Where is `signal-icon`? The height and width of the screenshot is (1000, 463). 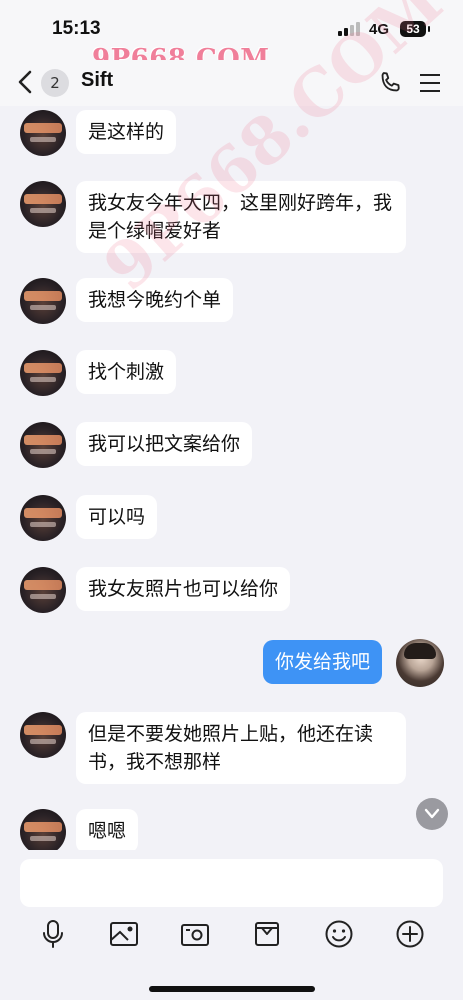 signal-icon is located at coordinates (350, 29).